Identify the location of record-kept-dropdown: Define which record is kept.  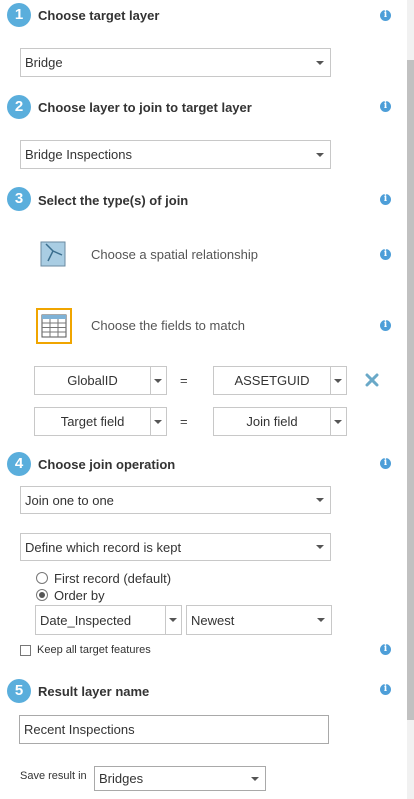
(175, 547).